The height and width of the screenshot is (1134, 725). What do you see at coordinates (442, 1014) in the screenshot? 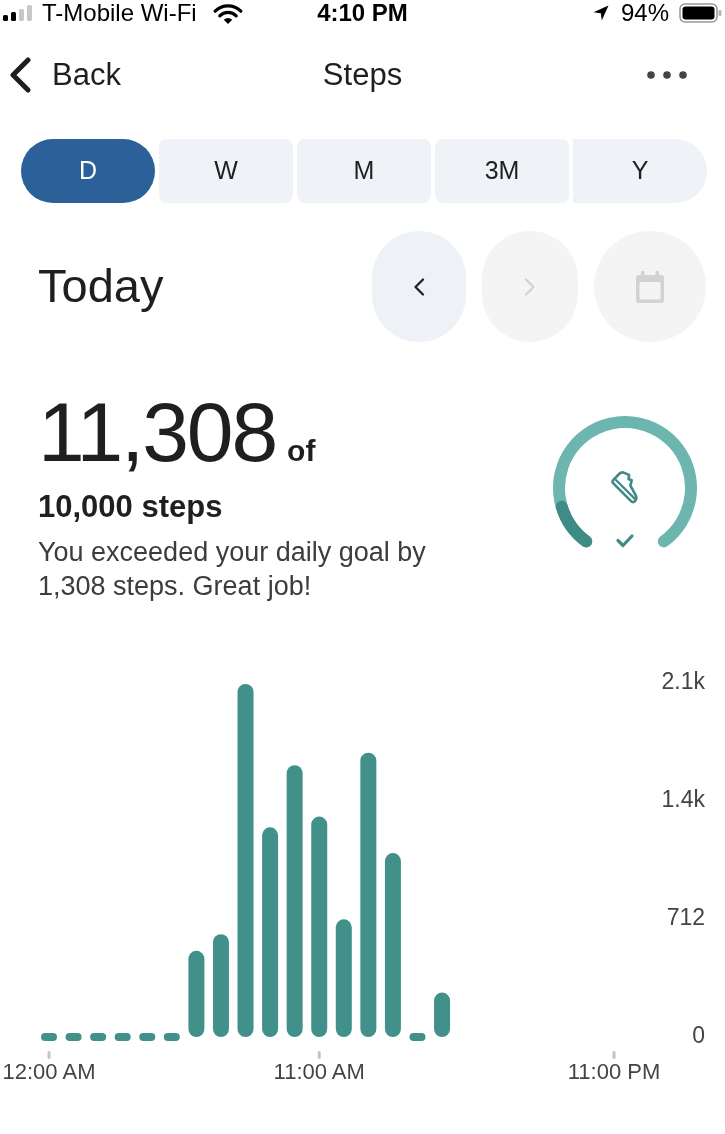
I see `chart-bar` at bounding box center [442, 1014].